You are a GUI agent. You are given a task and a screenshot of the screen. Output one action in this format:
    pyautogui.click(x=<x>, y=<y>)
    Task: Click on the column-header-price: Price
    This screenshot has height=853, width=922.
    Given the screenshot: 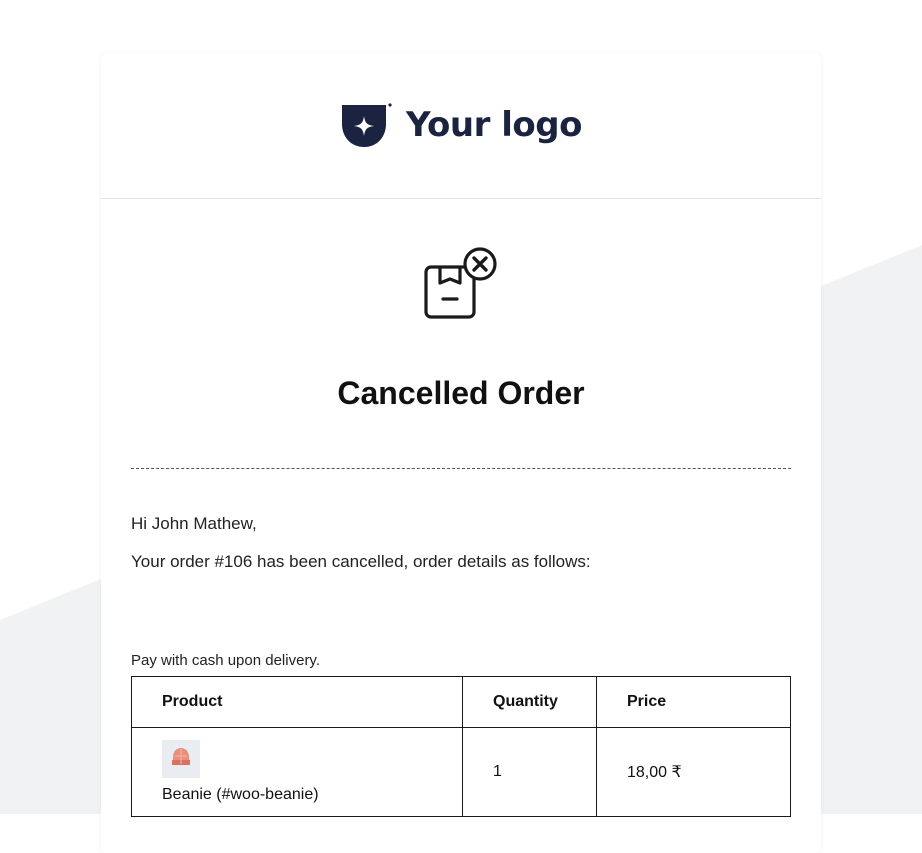 What is the action you would take?
    pyautogui.click(x=693, y=702)
    